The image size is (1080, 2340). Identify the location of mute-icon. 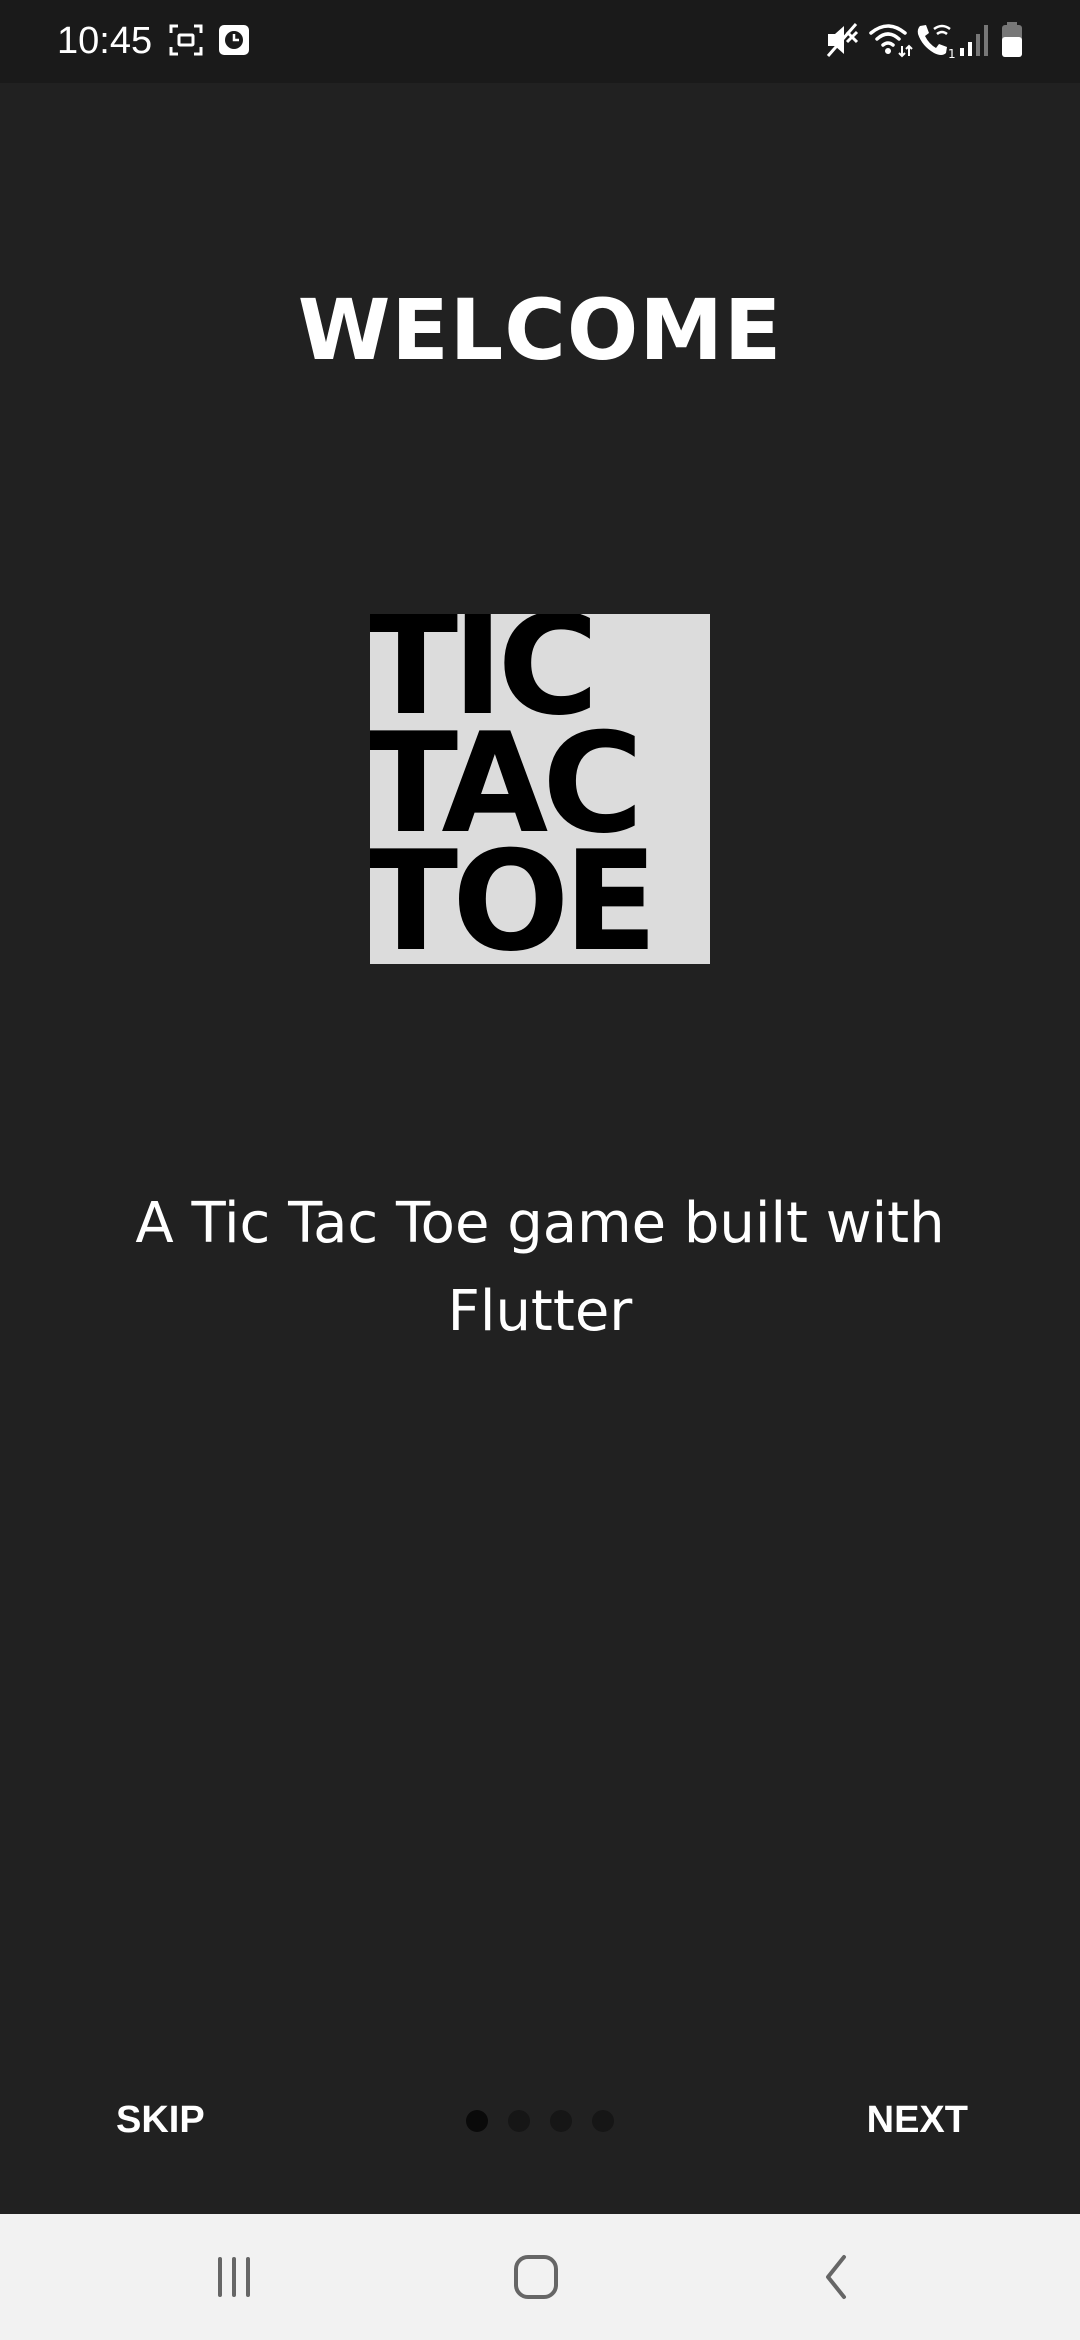
(842, 40).